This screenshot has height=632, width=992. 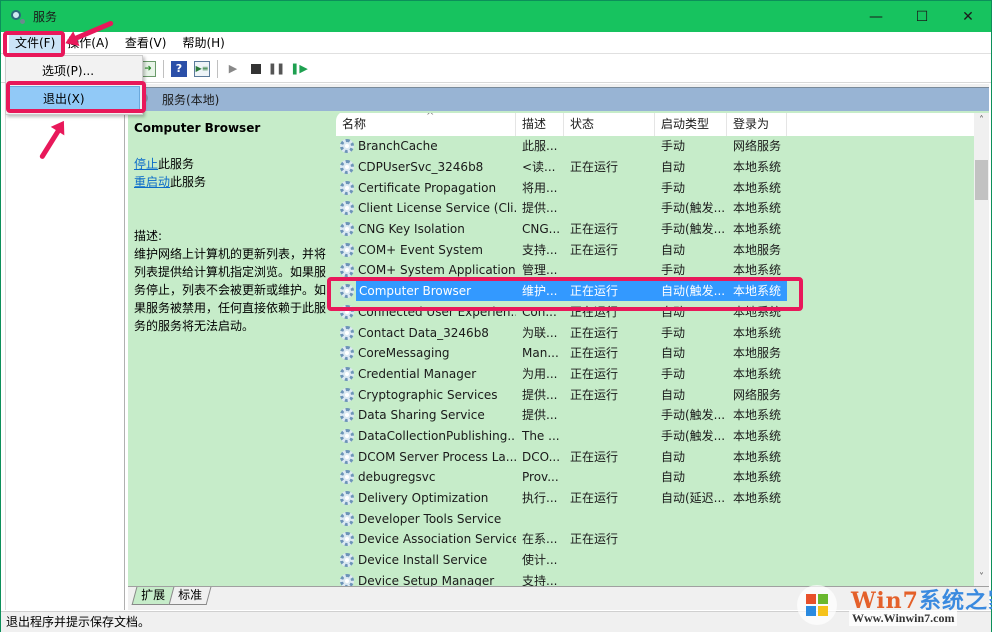 What do you see at coordinates (153, 596) in the screenshot?
I see `tab-extended: 扩展` at bounding box center [153, 596].